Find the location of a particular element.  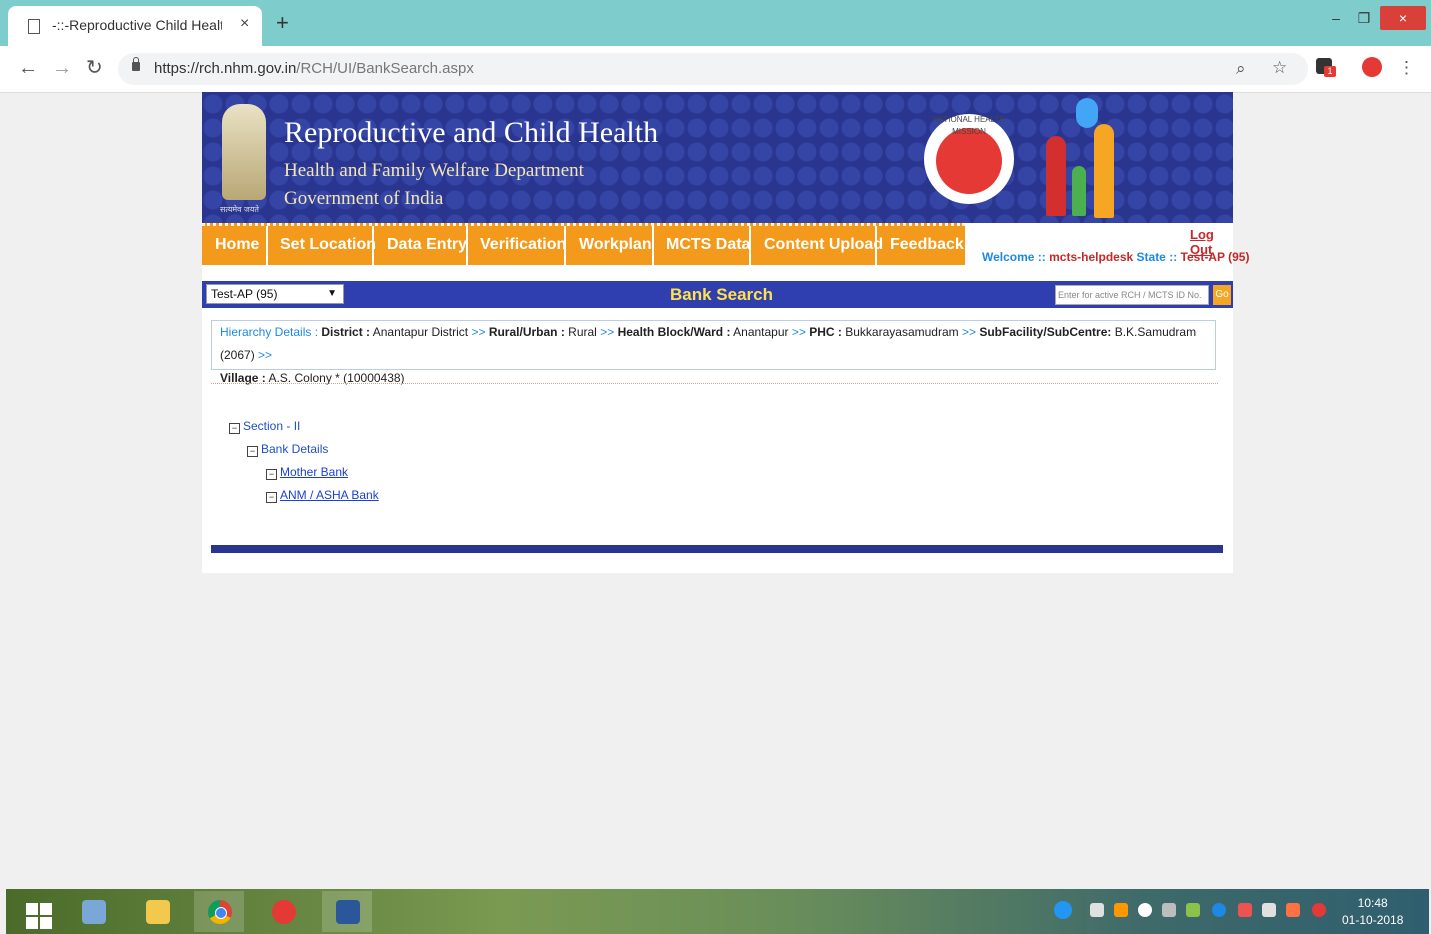

nhm-logo: NATIONAL HEALTH MISSION is located at coordinates (969, 159).